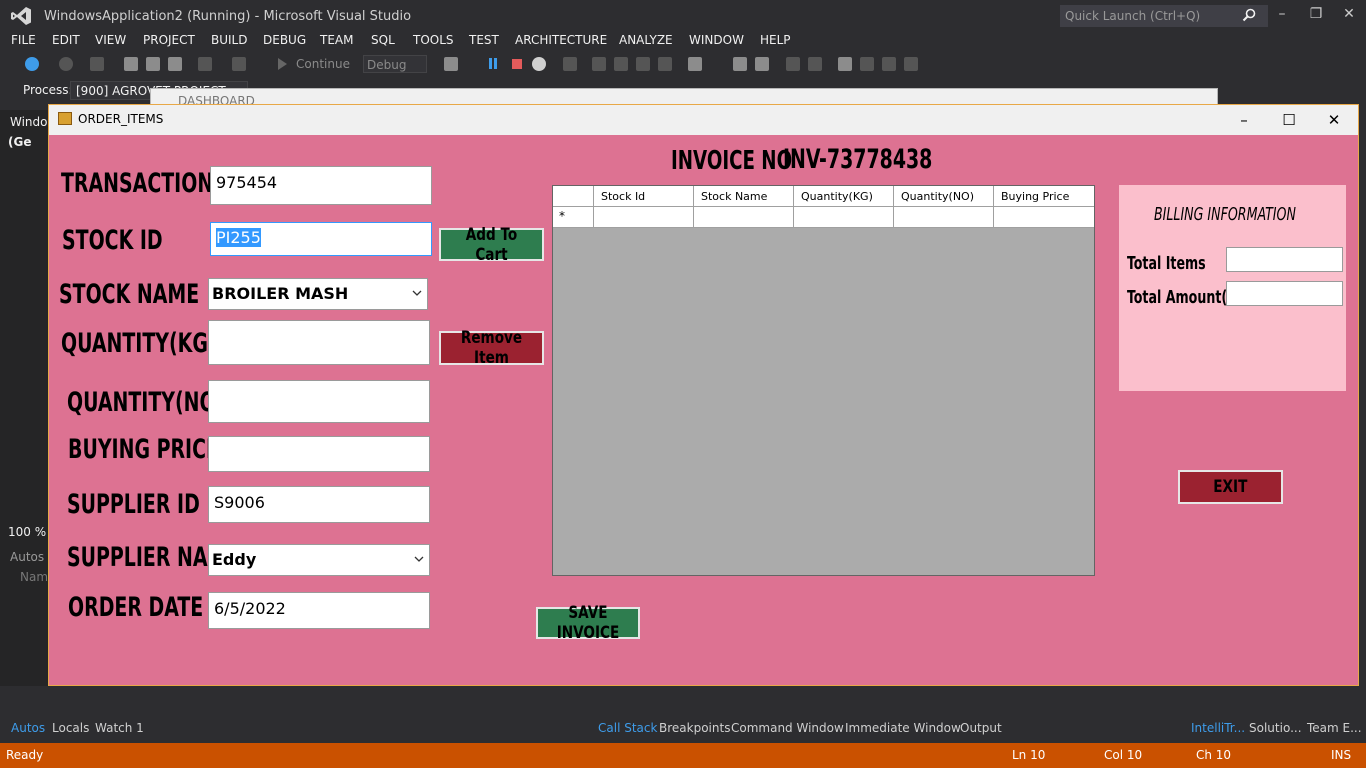 The width and height of the screenshot is (1366, 768). What do you see at coordinates (787, 728) in the screenshot?
I see `tab-command-window: Command Window` at bounding box center [787, 728].